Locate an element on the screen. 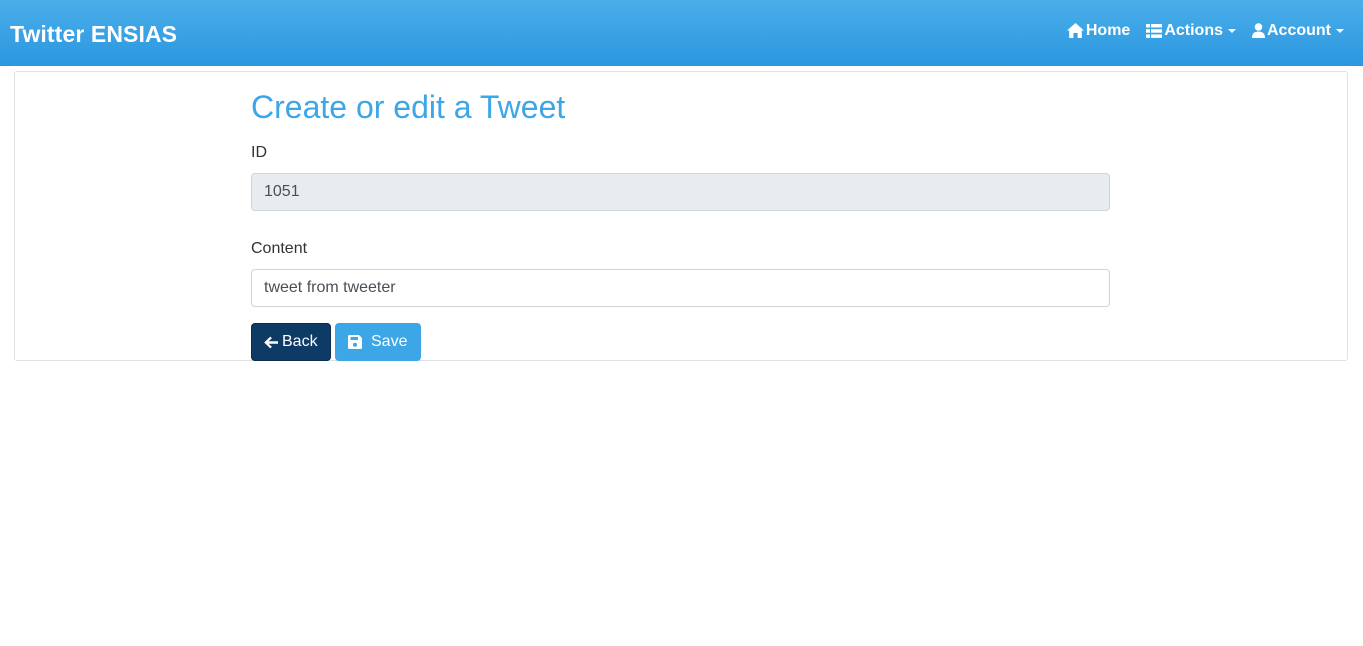 The width and height of the screenshot is (1363, 646). page-title: Create or edit a Tweet is located at coordinates (408, 107).